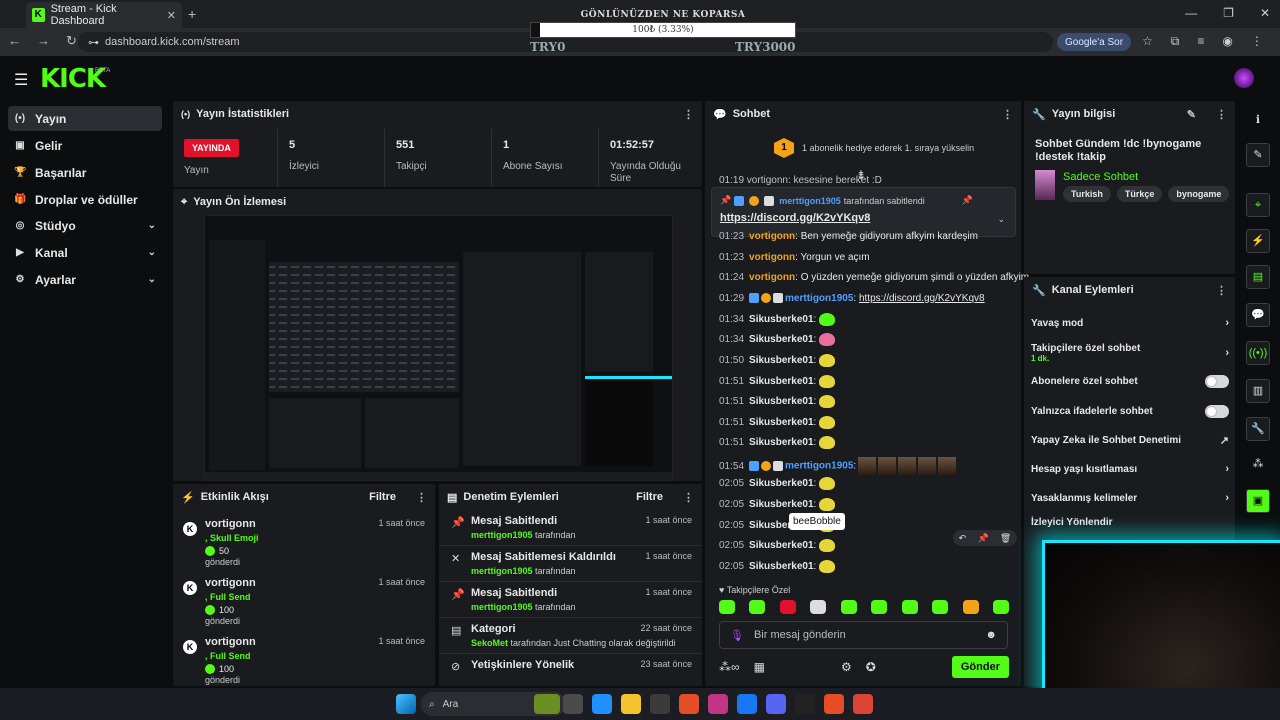 Image resolution: width=1280 pixels, height=720 pixels. What do you see at coordinates (1258, 241) in the screenshot?
I see `lightning-toggle-icon: ⚡` at bounding box center [1258, 241].